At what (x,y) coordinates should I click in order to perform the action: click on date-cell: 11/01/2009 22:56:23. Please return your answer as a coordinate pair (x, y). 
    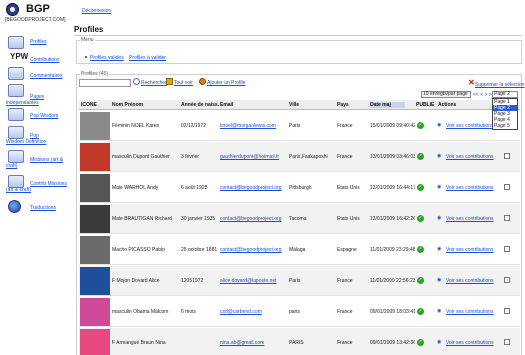
    Looking at the image, I should click on (392, 281).